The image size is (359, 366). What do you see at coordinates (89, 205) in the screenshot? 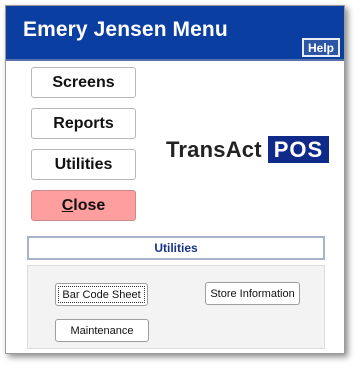
I see `close-label-rest: lose` at bounding box center [89, 205].